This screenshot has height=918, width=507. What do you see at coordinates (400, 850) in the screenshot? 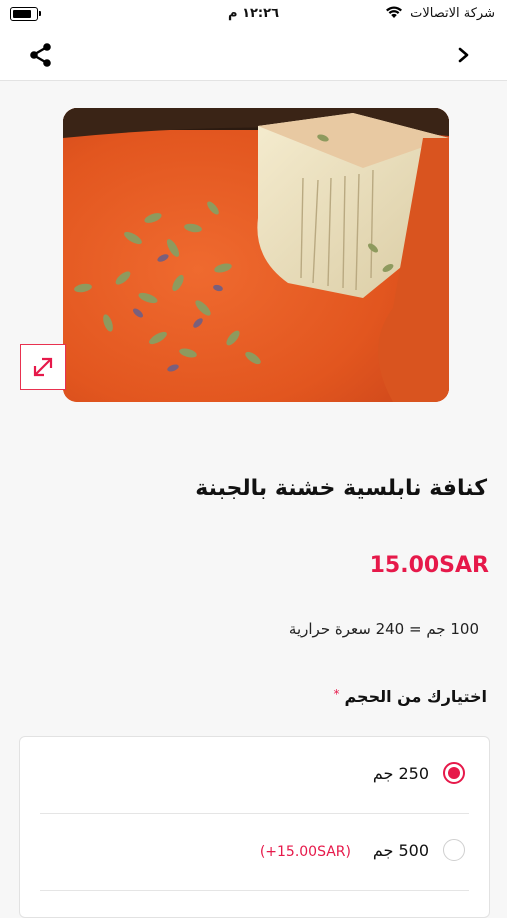
I see `option-label: 500 جم` at bounding box center [400, 850].